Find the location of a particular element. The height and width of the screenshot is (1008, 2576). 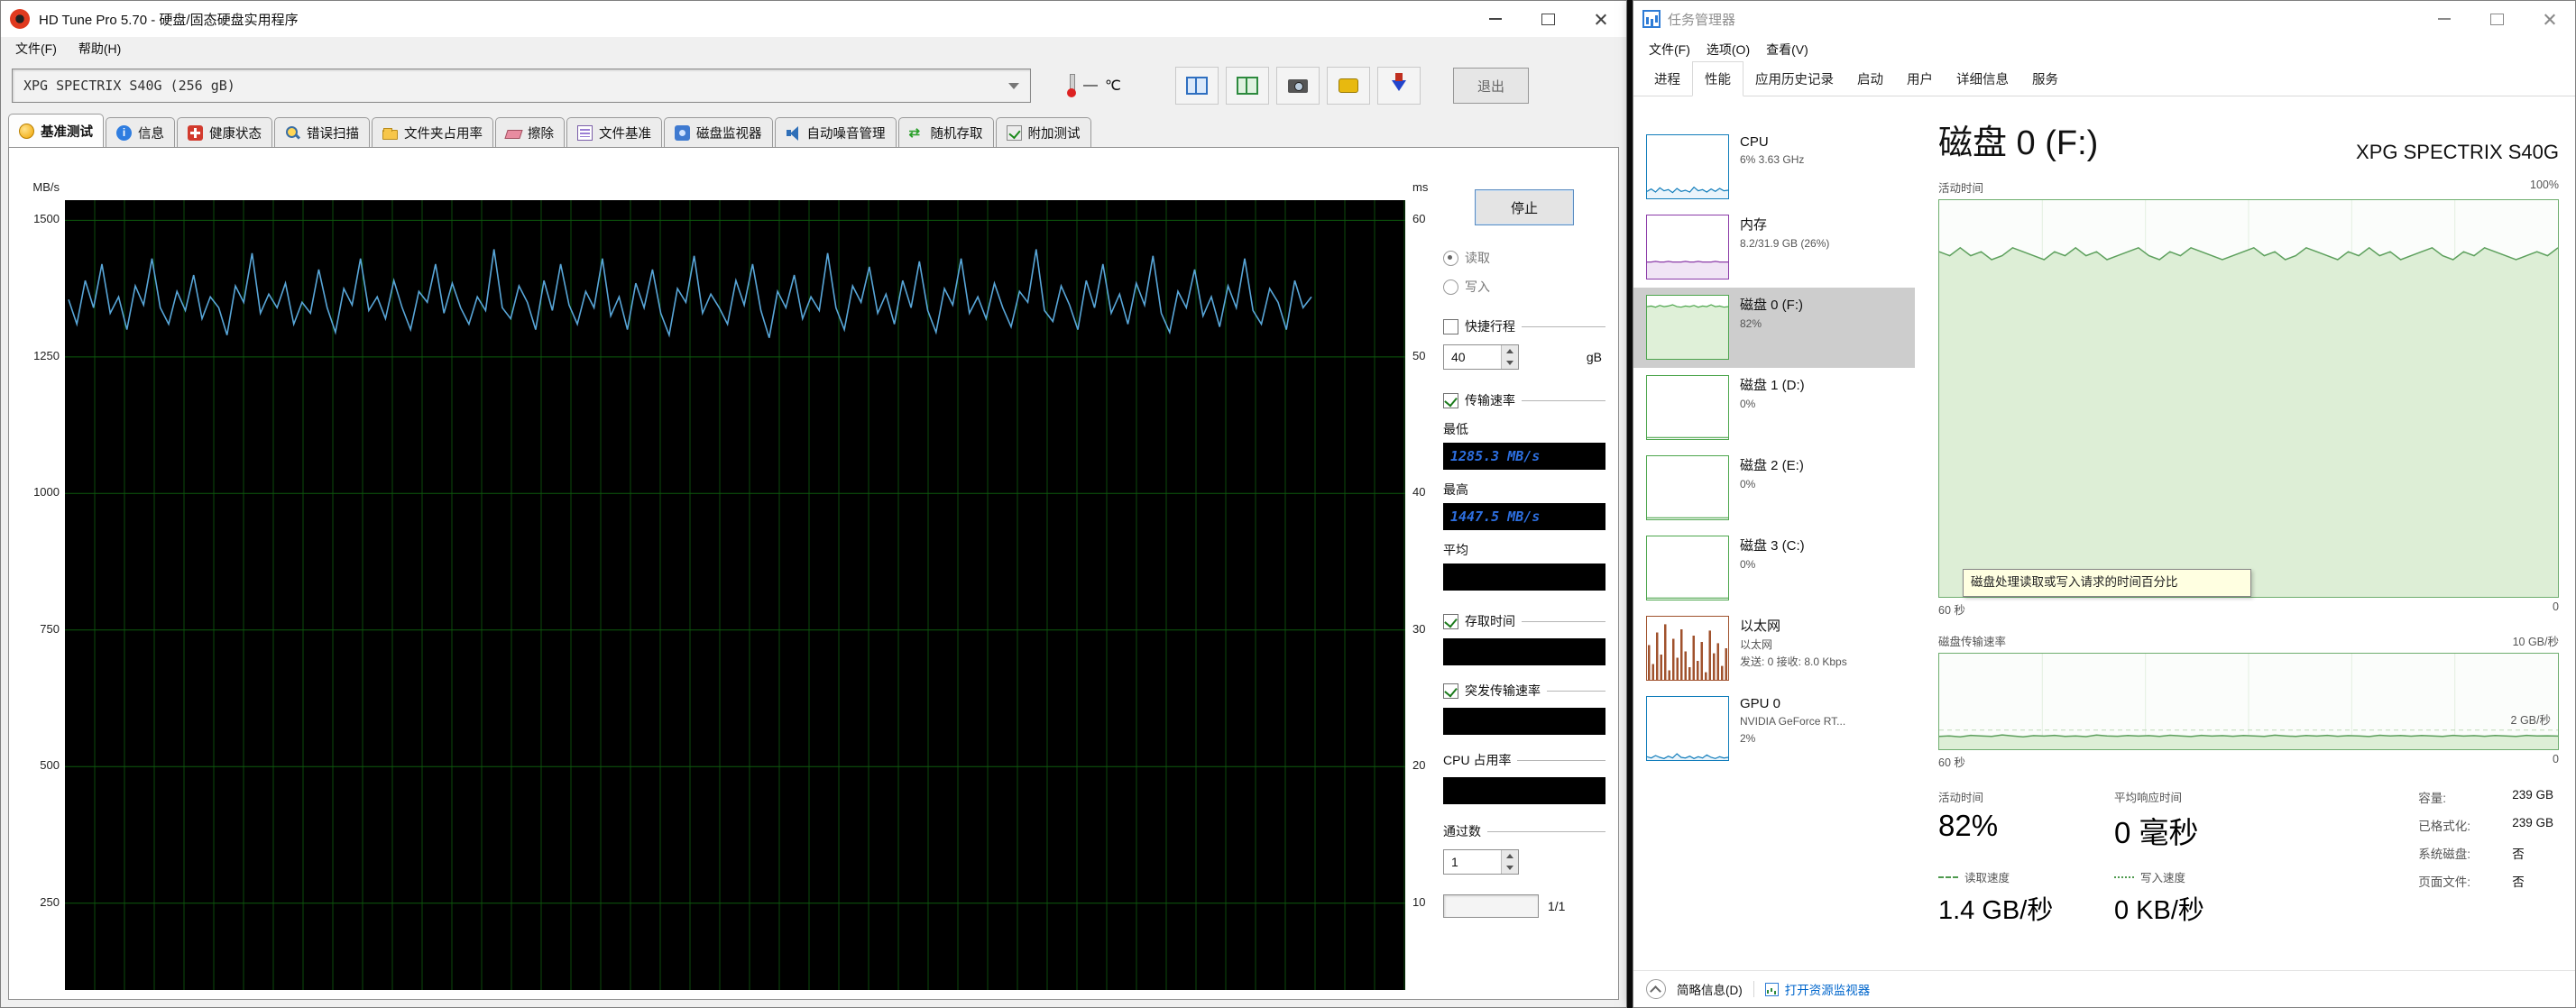

tab-users: 用户 is located at coordinates (1920, 79).